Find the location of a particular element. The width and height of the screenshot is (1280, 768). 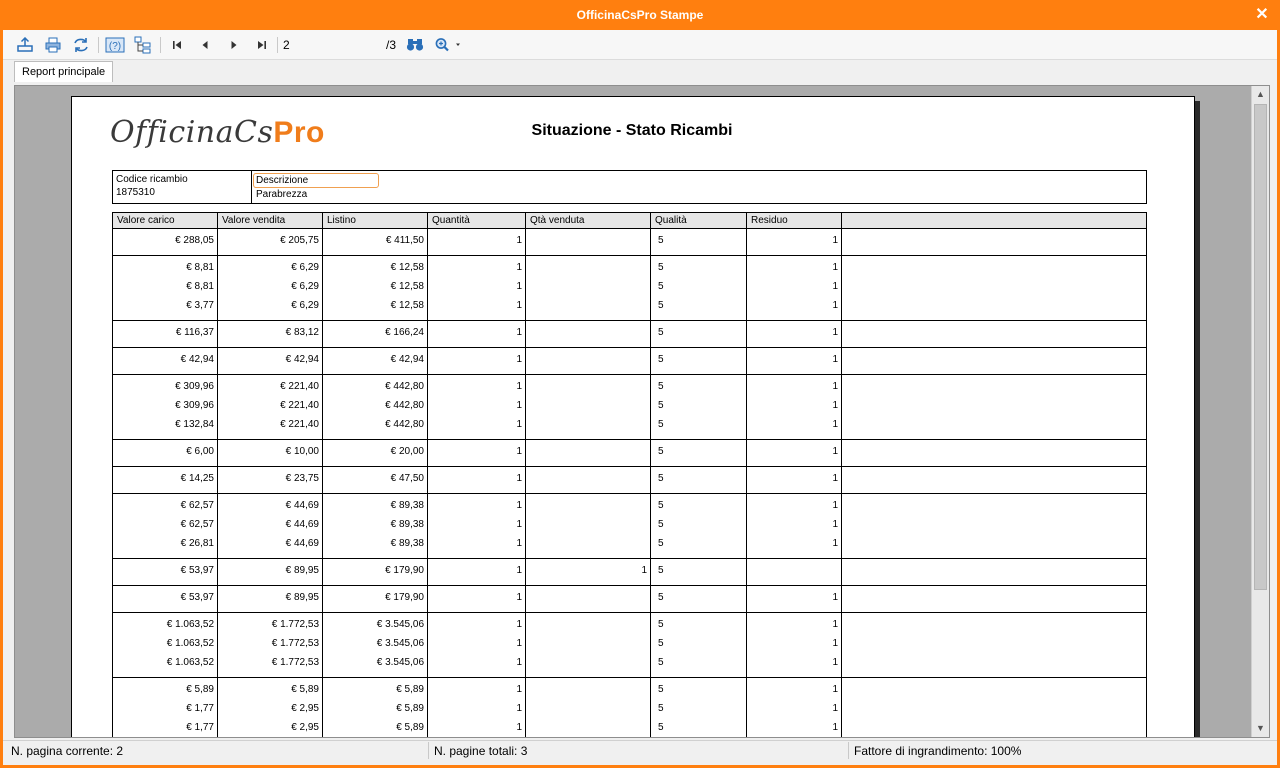

vertical-scrollbar: ▲ ▼ is located at coordinates (1260, 411).